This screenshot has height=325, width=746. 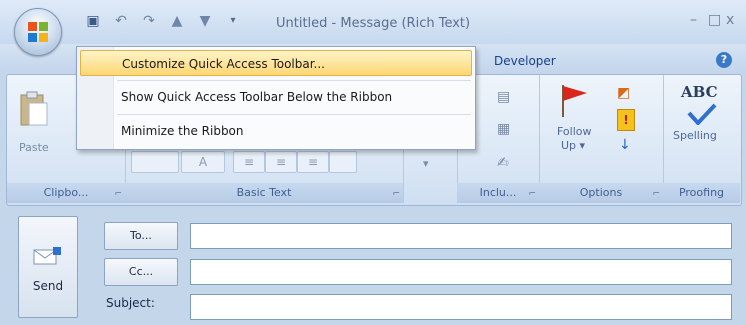 What do you see at coordinates (701, 193) in the screenshot?
I see `group-label-proofing: Proofing` at bounding box center [701, 193].